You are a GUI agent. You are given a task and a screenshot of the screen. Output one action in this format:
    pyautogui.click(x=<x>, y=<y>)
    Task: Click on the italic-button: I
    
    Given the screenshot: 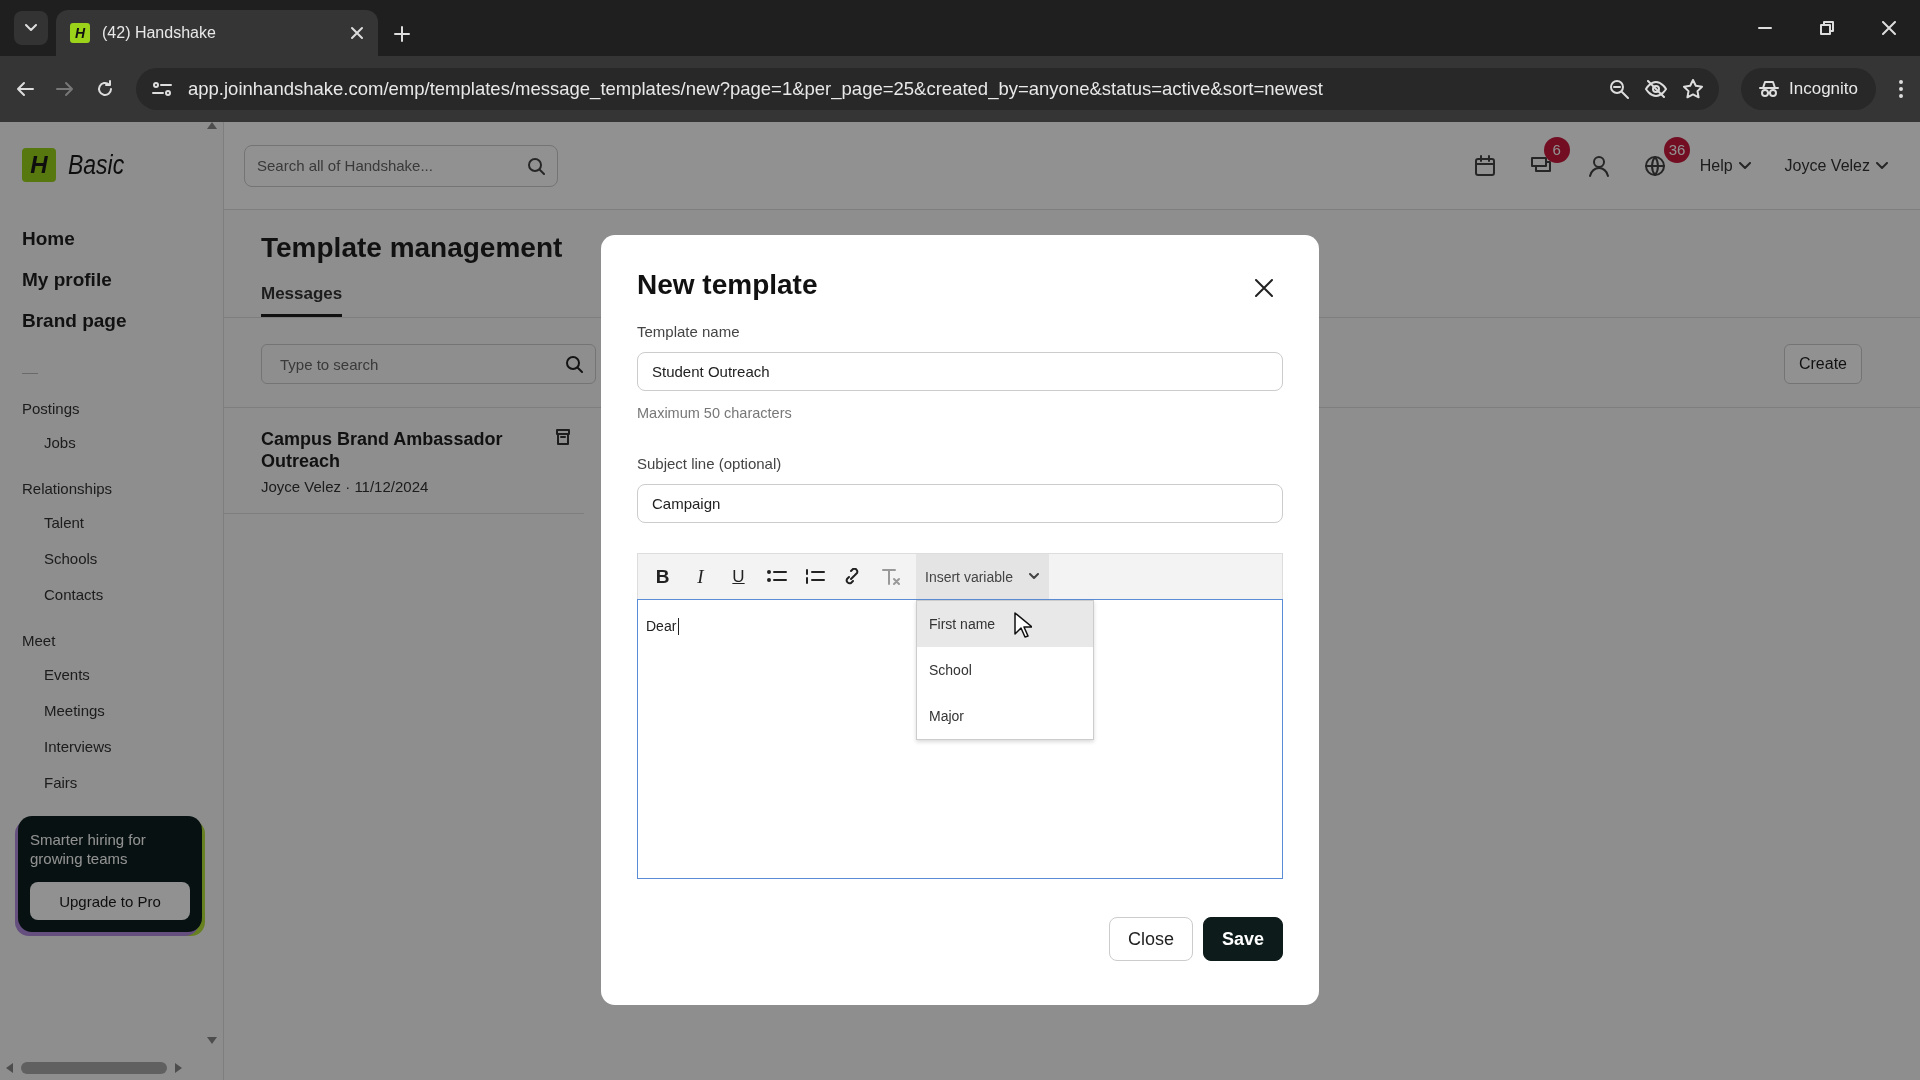 What is the action you would take?
    pyautogui.click(x=700, y=576)
    